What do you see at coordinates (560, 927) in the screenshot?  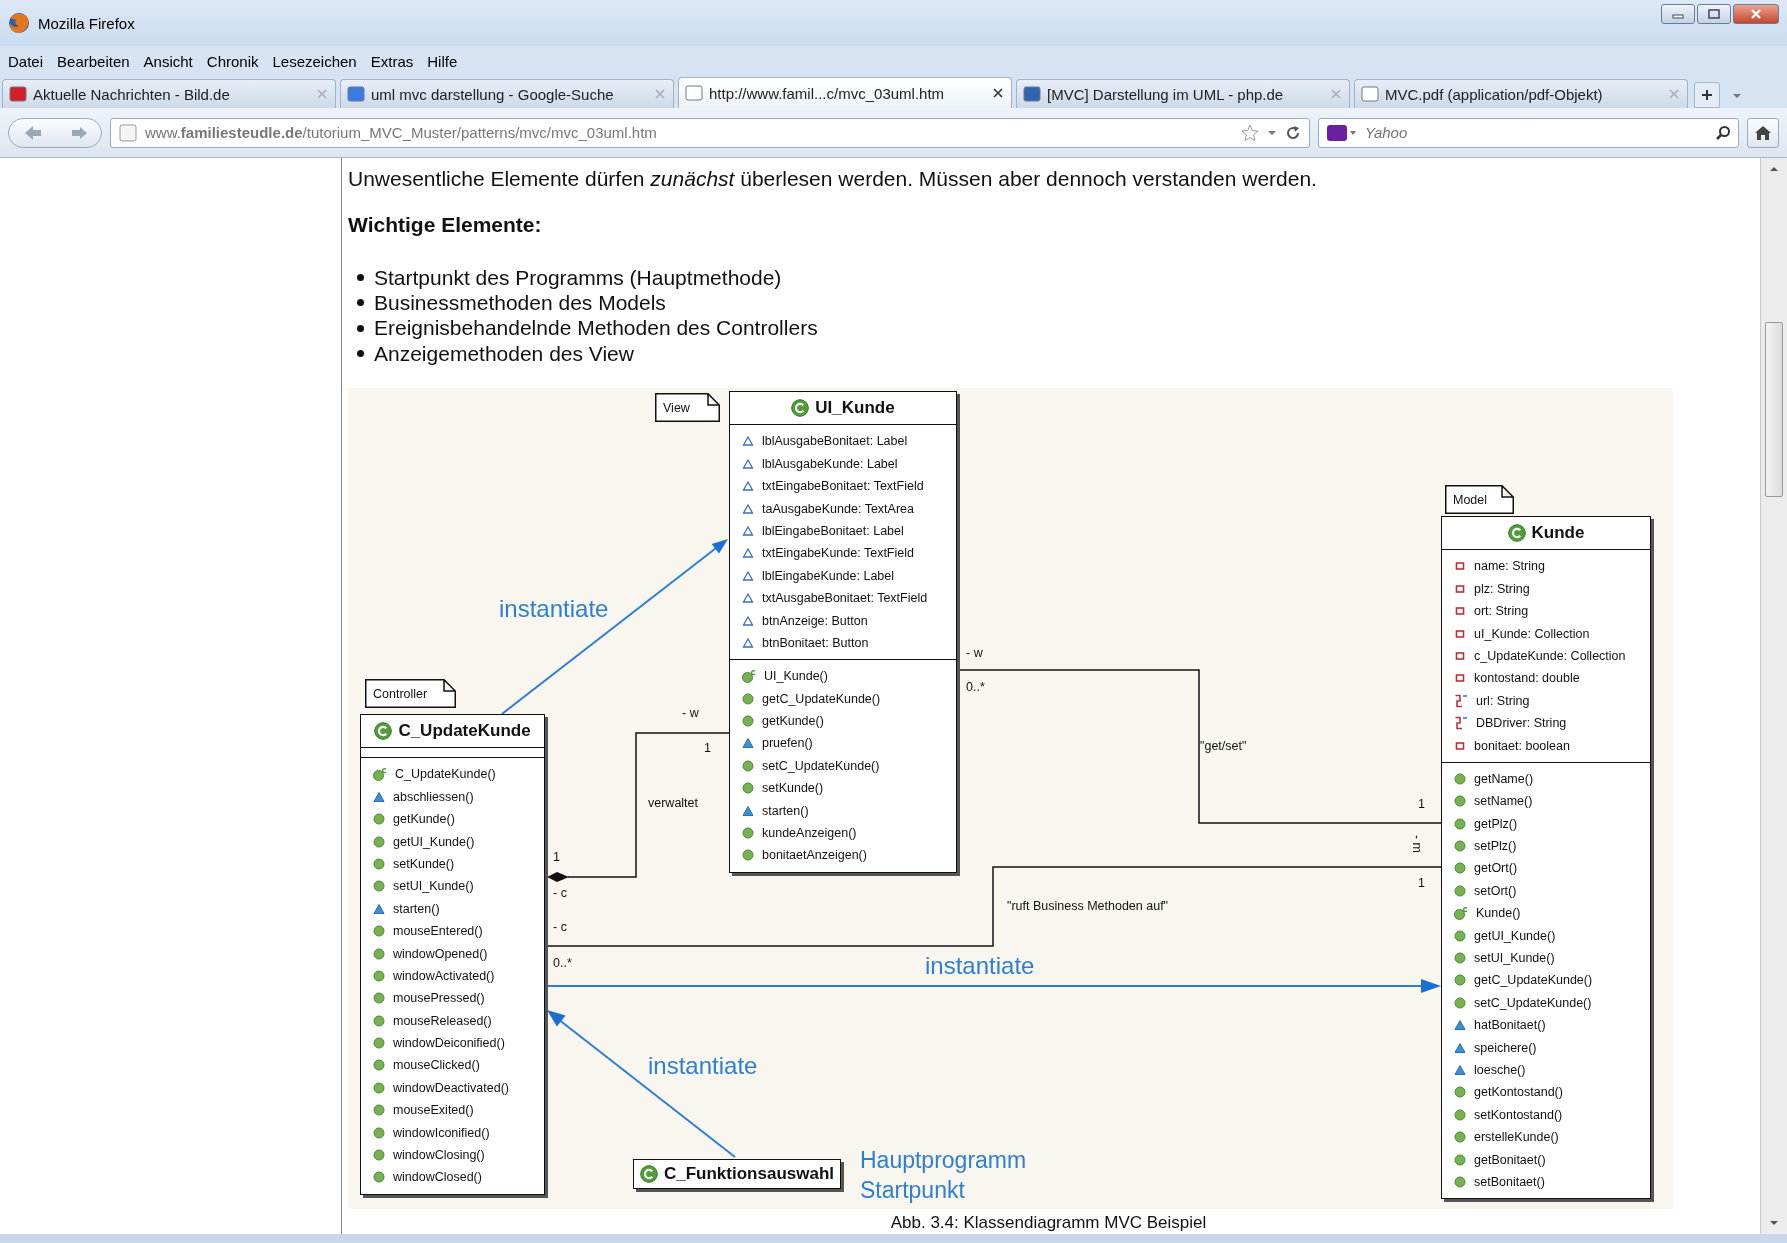 I see `connector-label: - c` at bounding box center [560, 927].